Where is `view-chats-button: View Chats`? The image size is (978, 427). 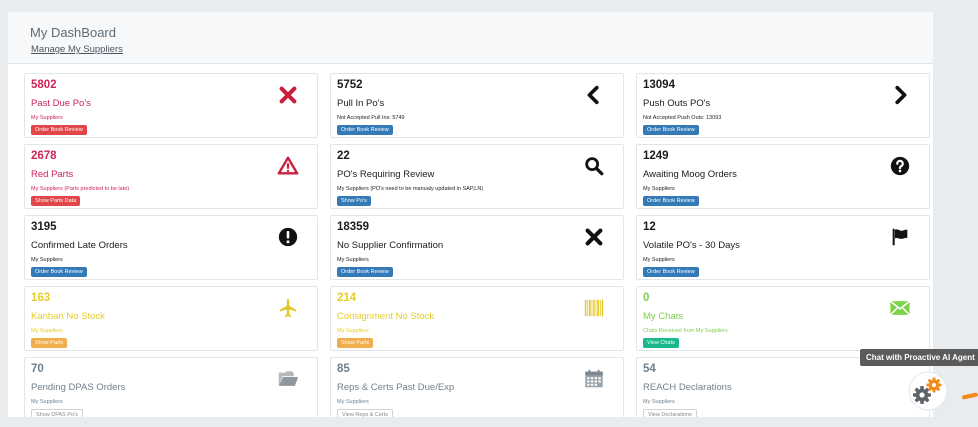 view-chats-button: View Chats is located at coordinates (661, 343).